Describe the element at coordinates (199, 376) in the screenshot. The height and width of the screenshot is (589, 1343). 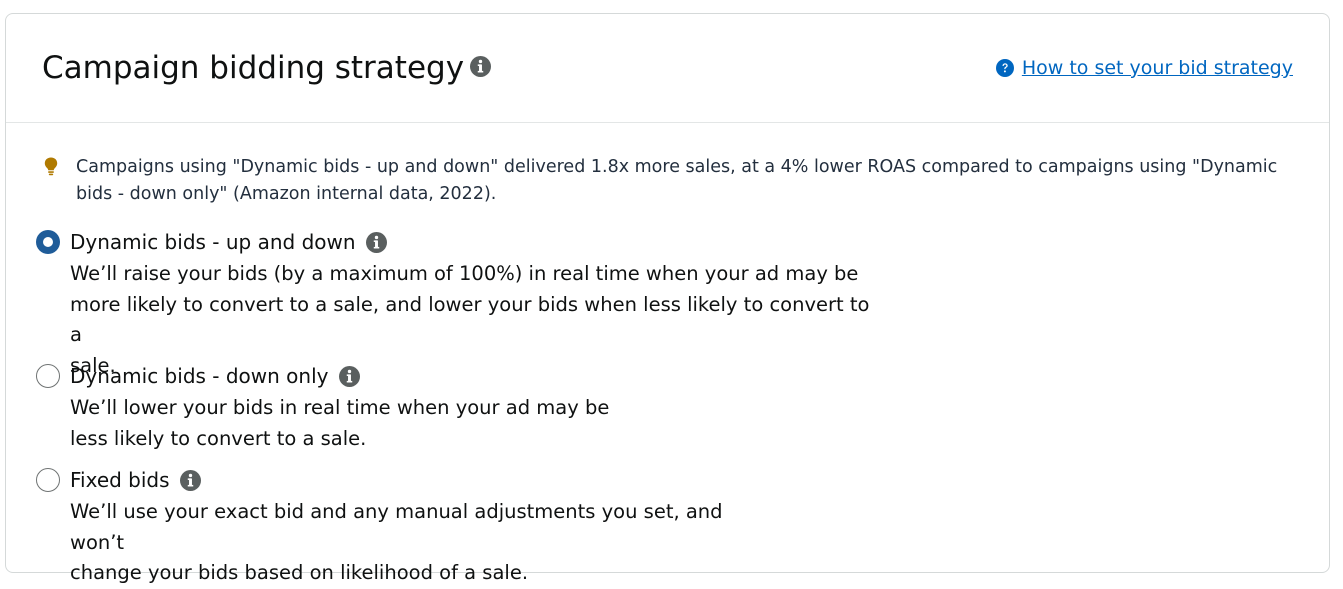
I see `option-label: Dynamic bids - down only` at that location.